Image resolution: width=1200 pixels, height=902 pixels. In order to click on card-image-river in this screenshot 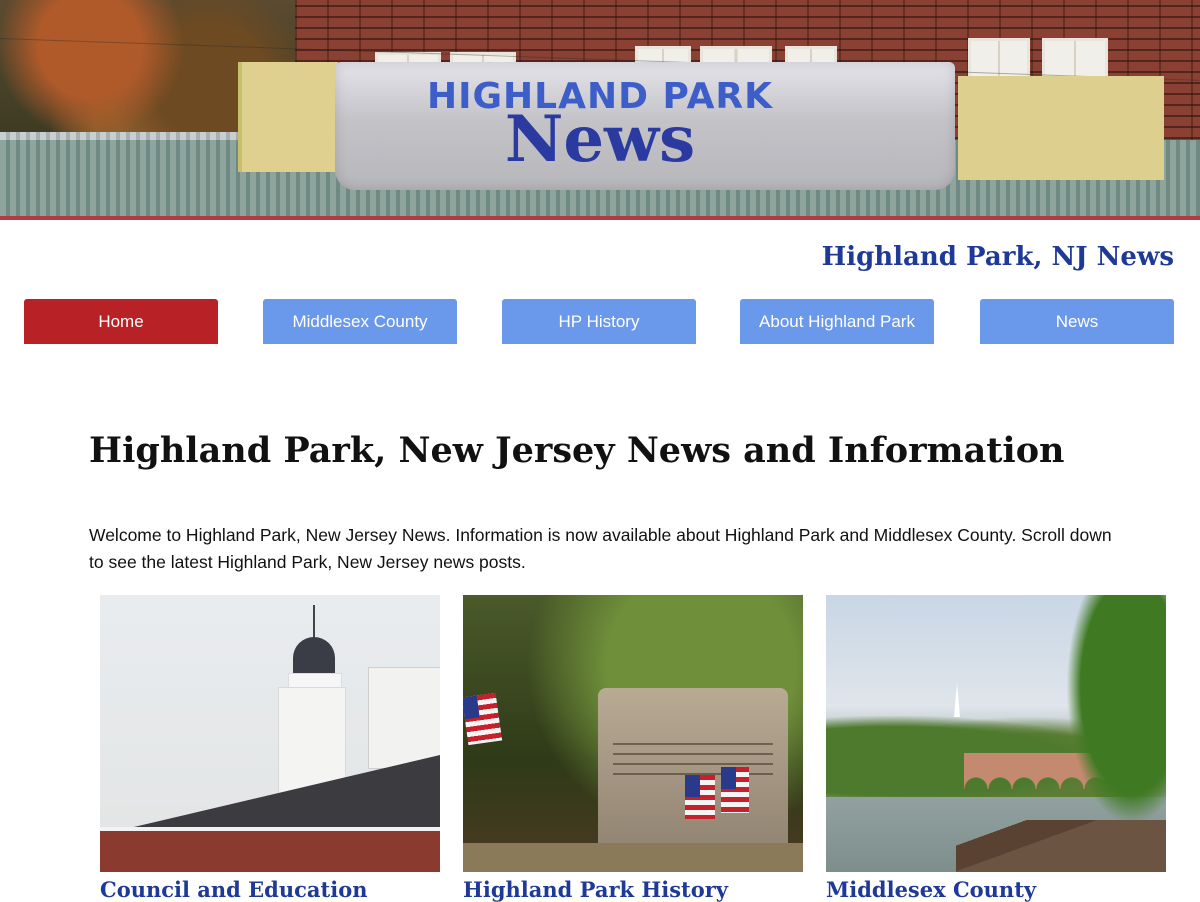, I will do `click(996, 733)`.